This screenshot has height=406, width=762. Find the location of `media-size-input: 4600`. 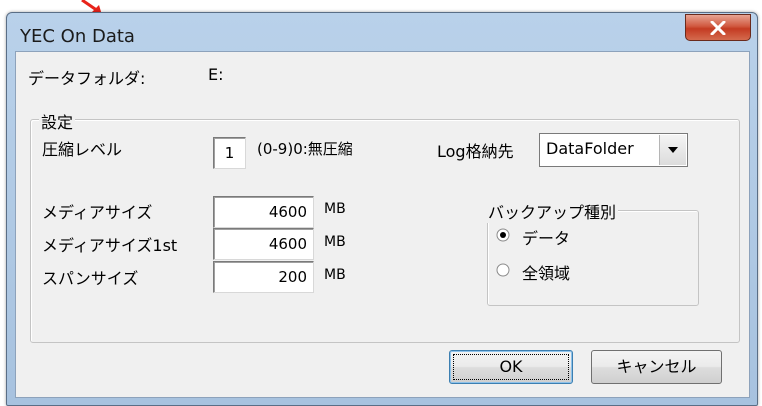

media-size-input: 4600 is located at coordinates (263, 212).